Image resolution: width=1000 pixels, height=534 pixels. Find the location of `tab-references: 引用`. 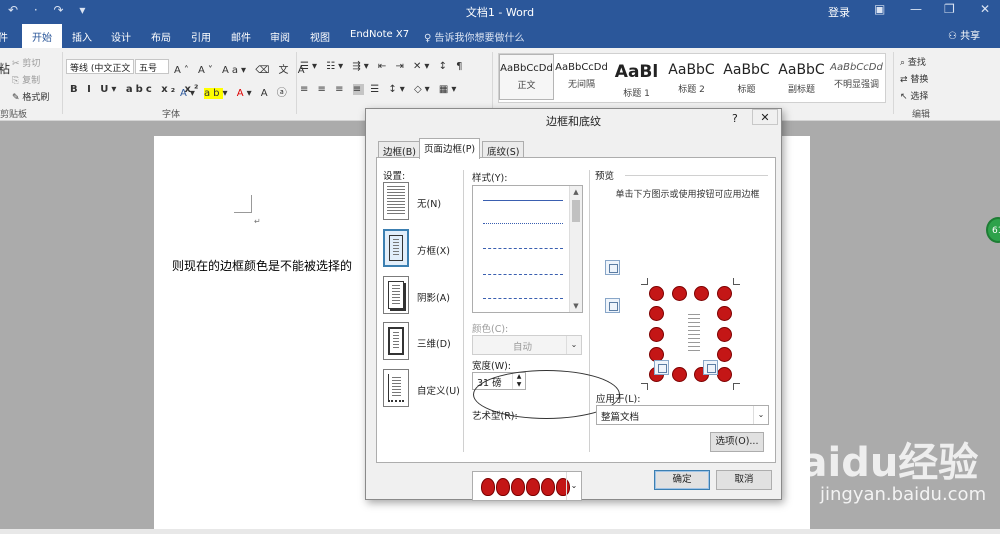

tab-references: 引用 is located at coordinates (201, 36).